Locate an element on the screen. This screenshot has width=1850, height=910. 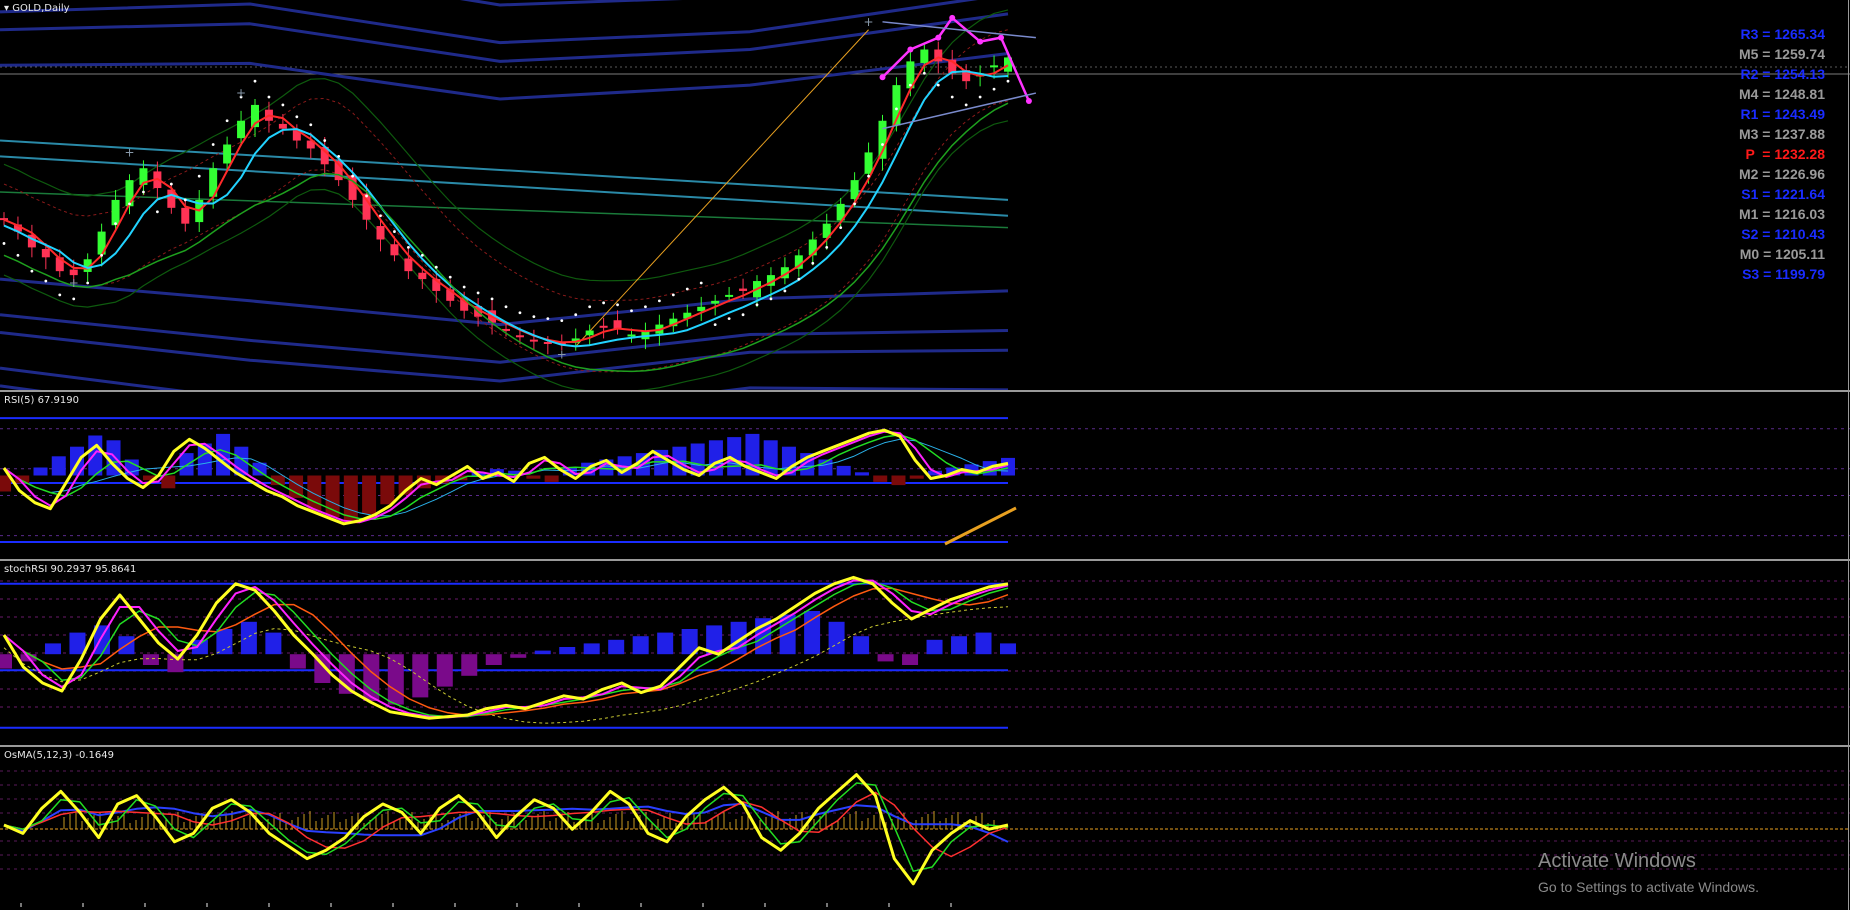
pivot-label: S1 is located at coordinates (1750, 194).